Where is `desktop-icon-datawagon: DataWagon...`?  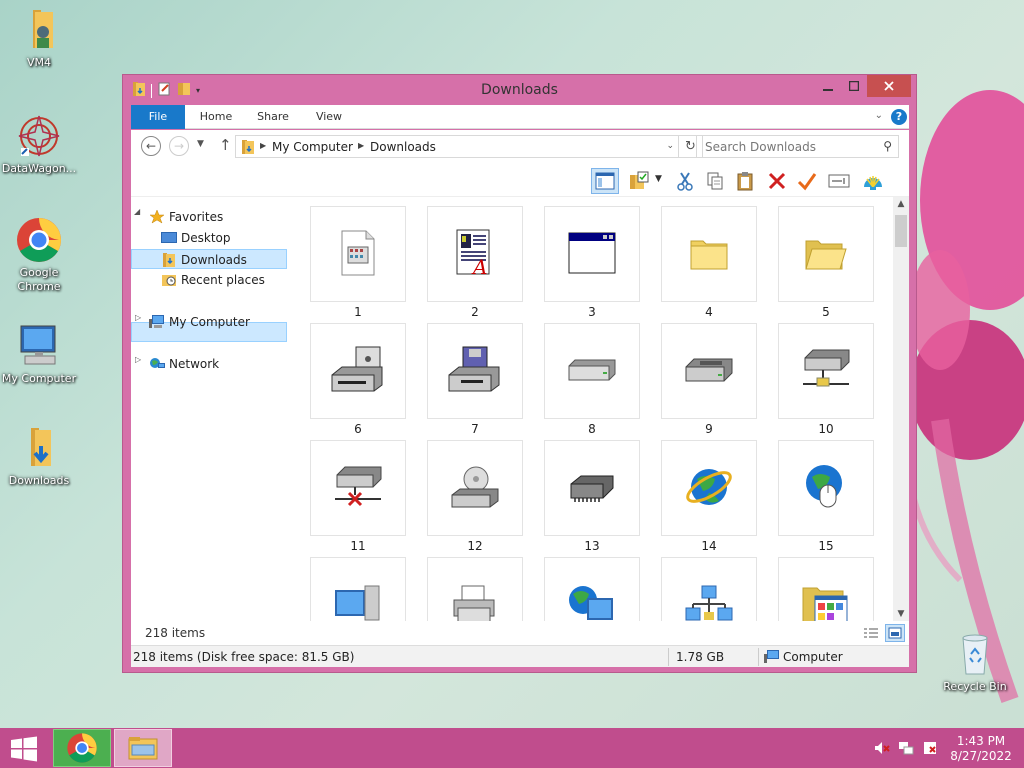
desktop-icon-datawagon: DataWagon... is located at coordinates (39, 144).